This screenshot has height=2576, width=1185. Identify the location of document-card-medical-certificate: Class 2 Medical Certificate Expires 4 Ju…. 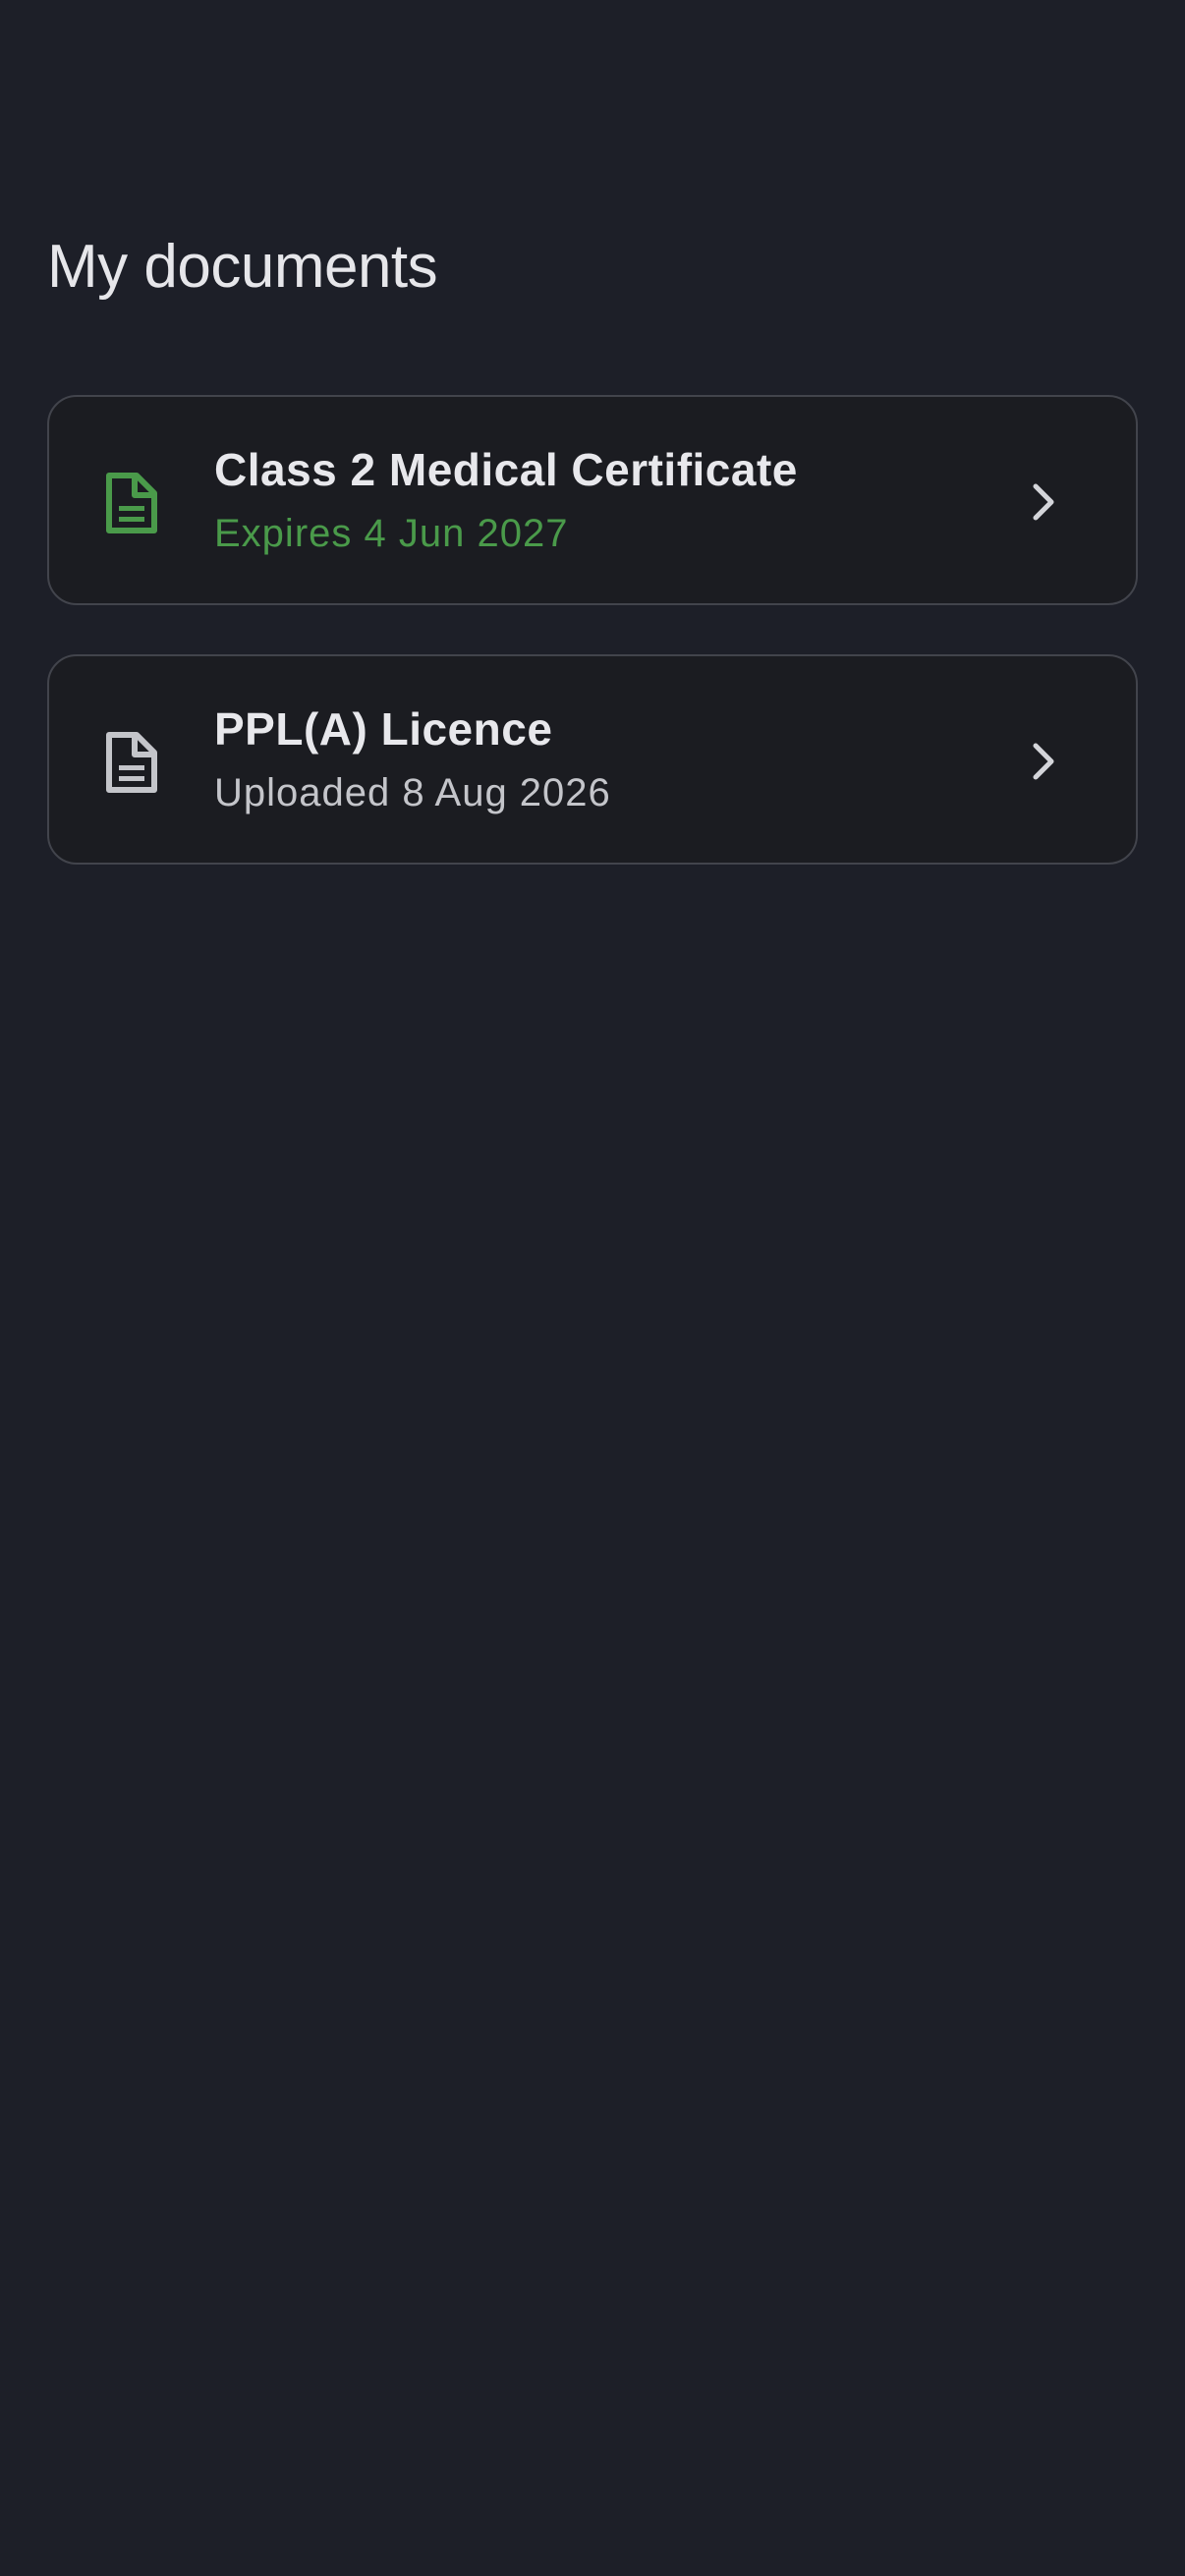
(592, 500).